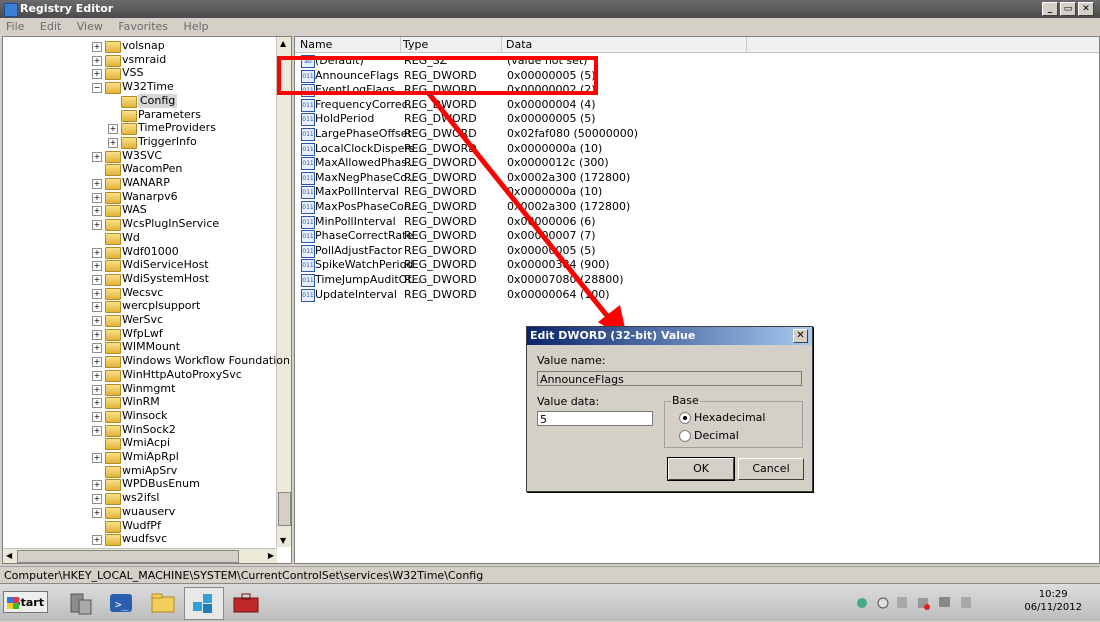  Describe the element at coordinates (134, 210) in the screenshot. I see `tree-item-label: WAS` at that location.